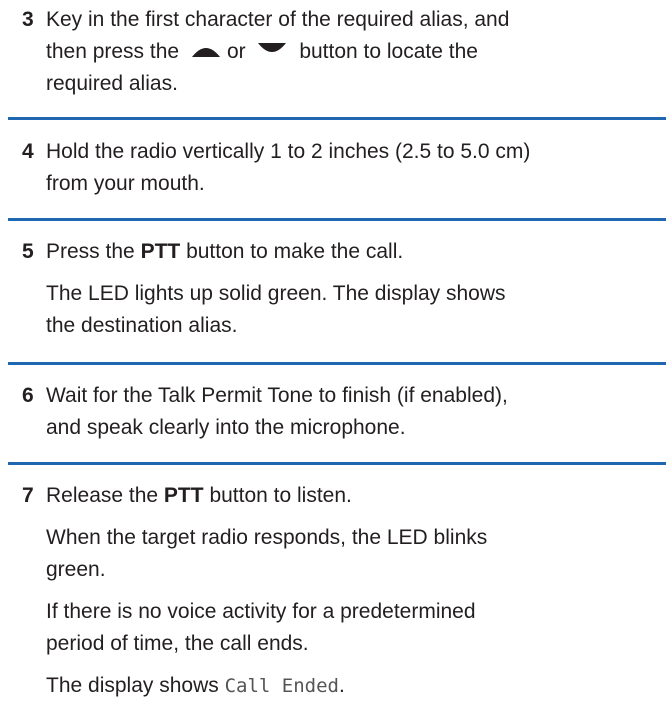  I want to click on text-line: green., so click(76, 569).